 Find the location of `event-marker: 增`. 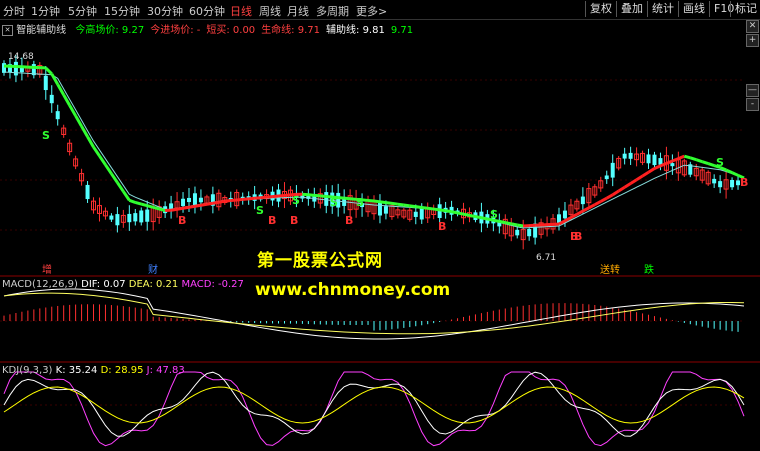

event-marker: 增 is located at coordinates (47, 269).